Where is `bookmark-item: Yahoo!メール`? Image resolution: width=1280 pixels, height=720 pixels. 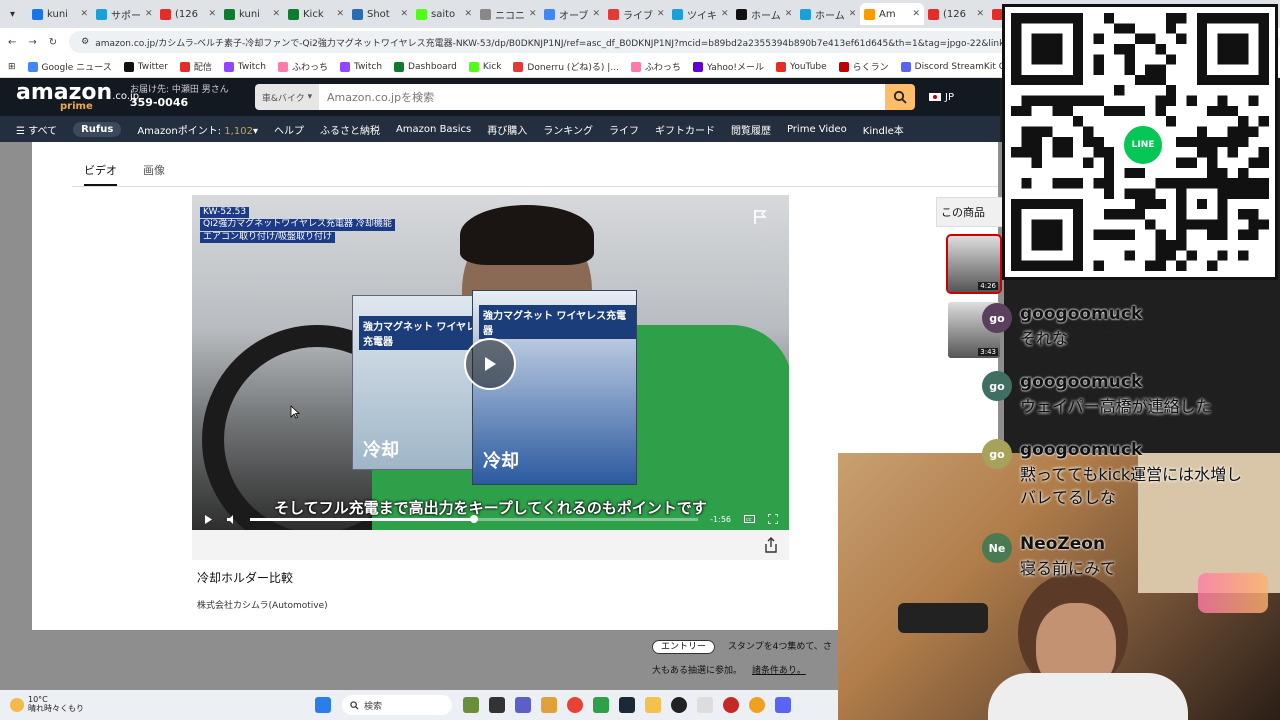
bookmark-item: Yahoo!メール is located at coordinates (728, 66).